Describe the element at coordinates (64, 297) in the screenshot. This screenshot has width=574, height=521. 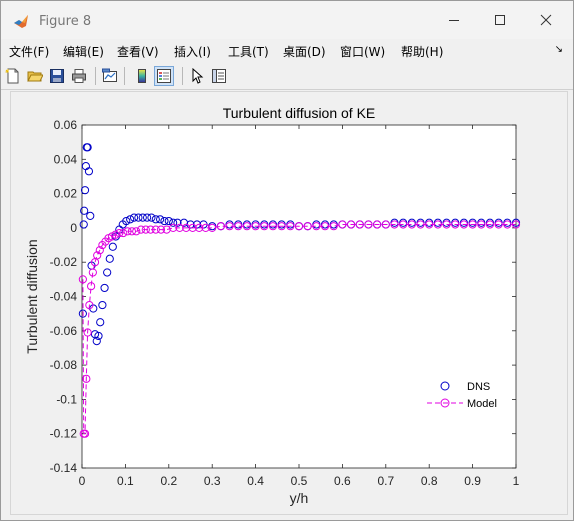
I see `y-tick-label: -0.04` at that location.